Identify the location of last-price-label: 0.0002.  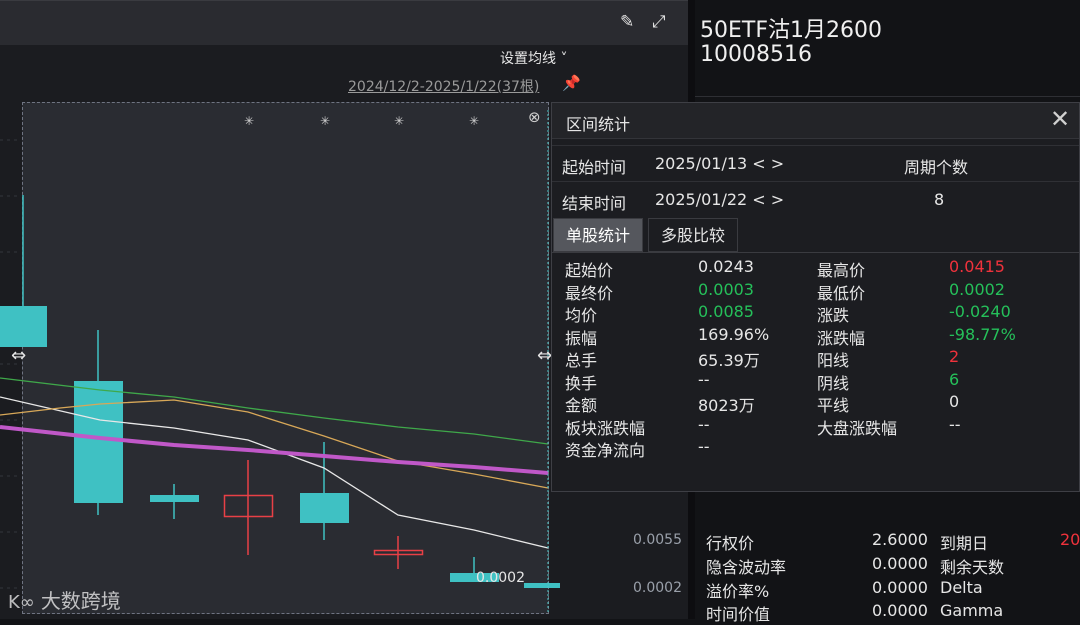
(500, 578).